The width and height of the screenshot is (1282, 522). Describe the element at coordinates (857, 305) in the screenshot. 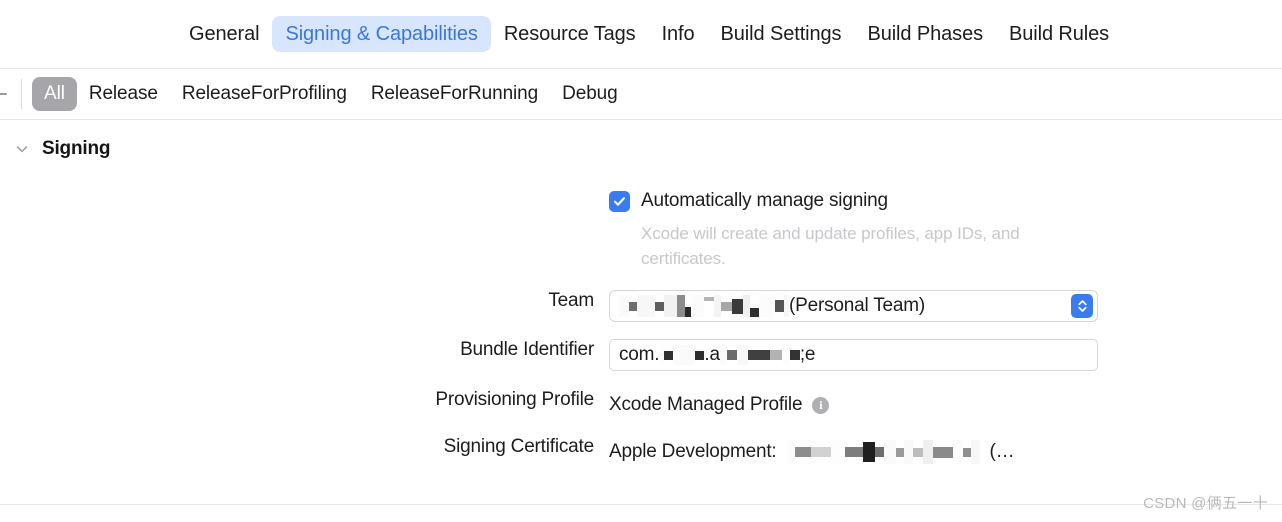

I see `team-value-suffix: (Personal Team)` at that location.